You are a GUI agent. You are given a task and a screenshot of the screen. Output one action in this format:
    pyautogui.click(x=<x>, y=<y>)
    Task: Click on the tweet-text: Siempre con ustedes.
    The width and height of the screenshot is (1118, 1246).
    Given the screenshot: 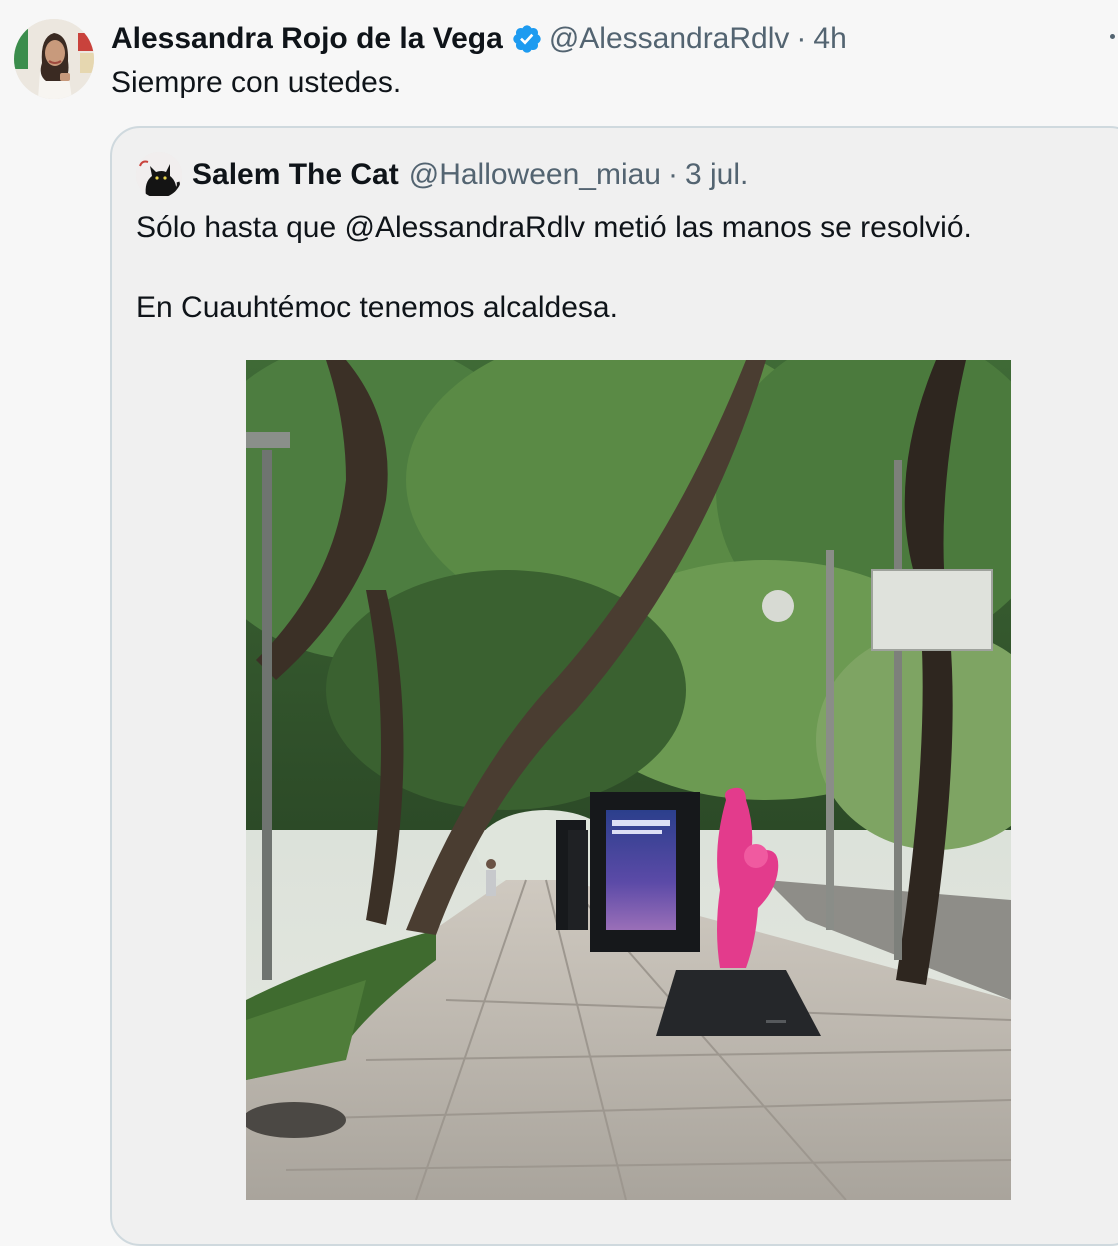 What is the action you would take?
    pyautogui.click(x=256, y=82)
    